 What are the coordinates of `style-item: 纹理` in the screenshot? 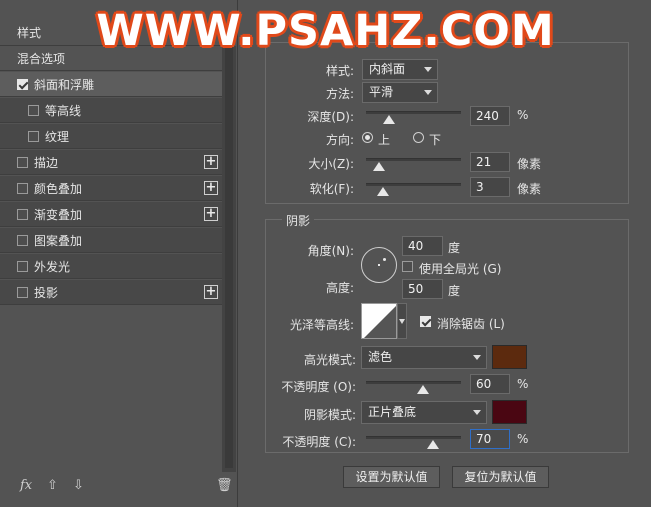 It's located at (111, 136).